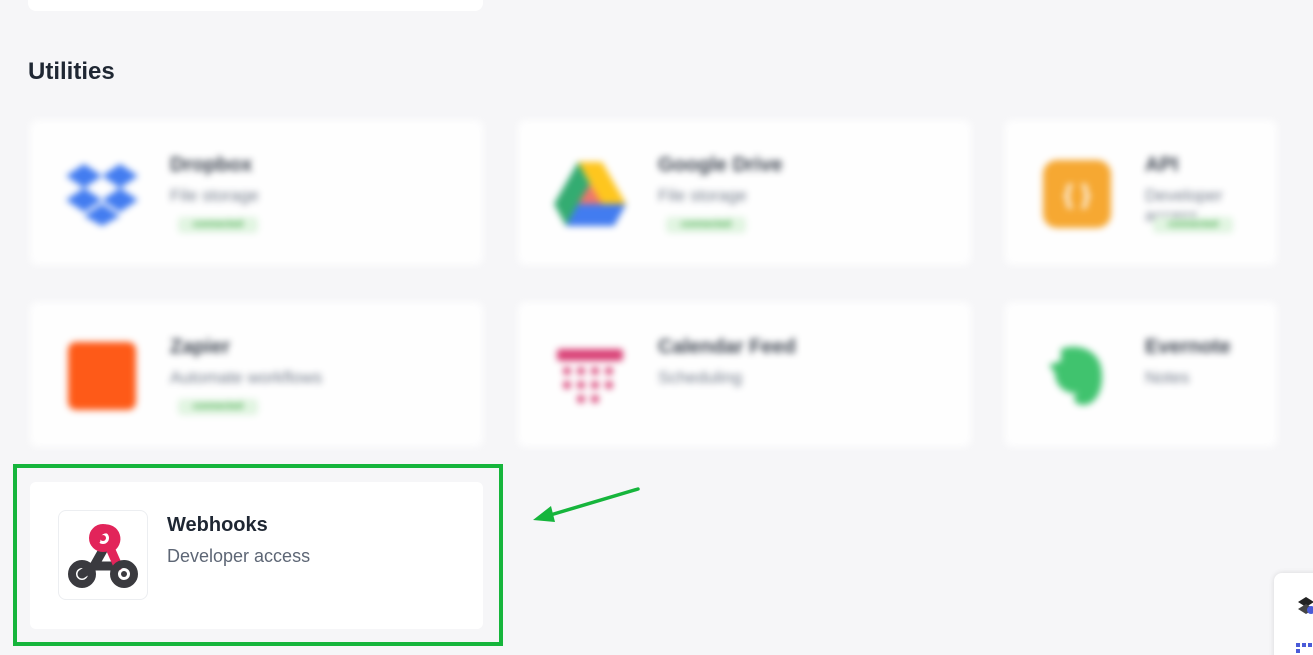 Image resolution: width=1313 pixels, height=655 pixels. I want to click on side-widget, so click(1293, 614).